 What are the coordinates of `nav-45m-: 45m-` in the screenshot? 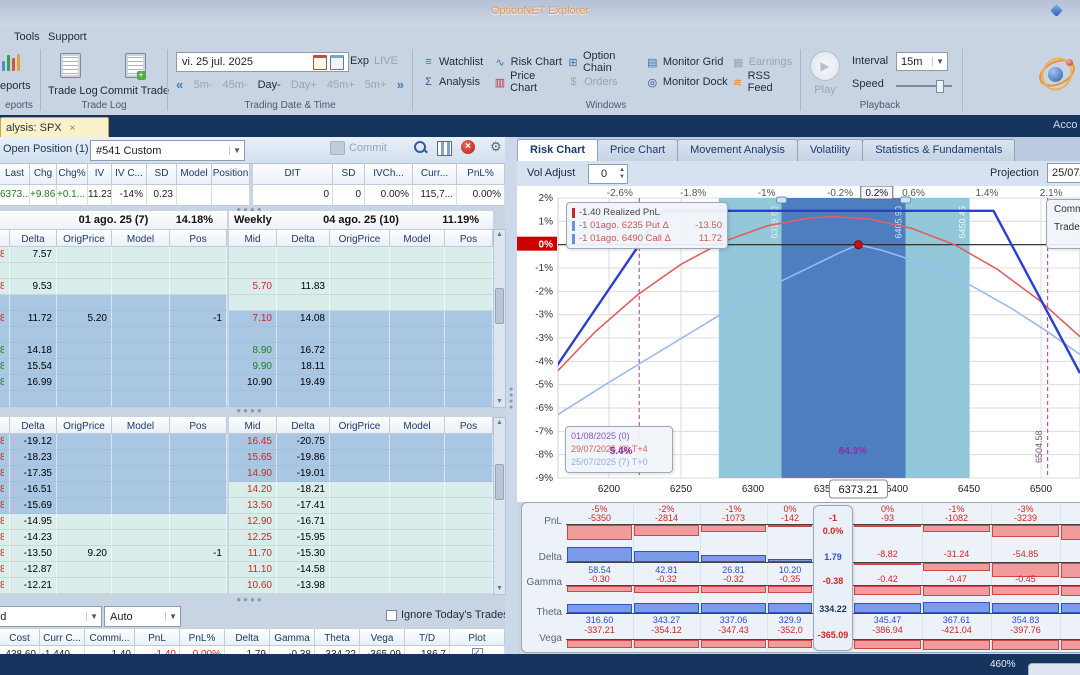 It's located at (235, 85).